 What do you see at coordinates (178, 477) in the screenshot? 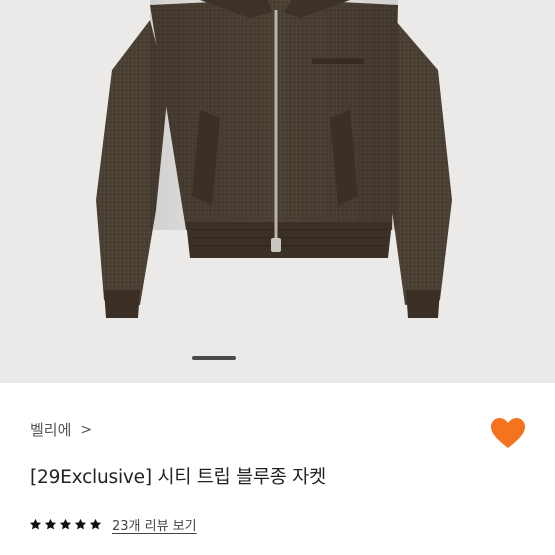
I see `product-title: [29Exclusive] 시티 트립 블루종 자켓` at bounding box center [178, 477].